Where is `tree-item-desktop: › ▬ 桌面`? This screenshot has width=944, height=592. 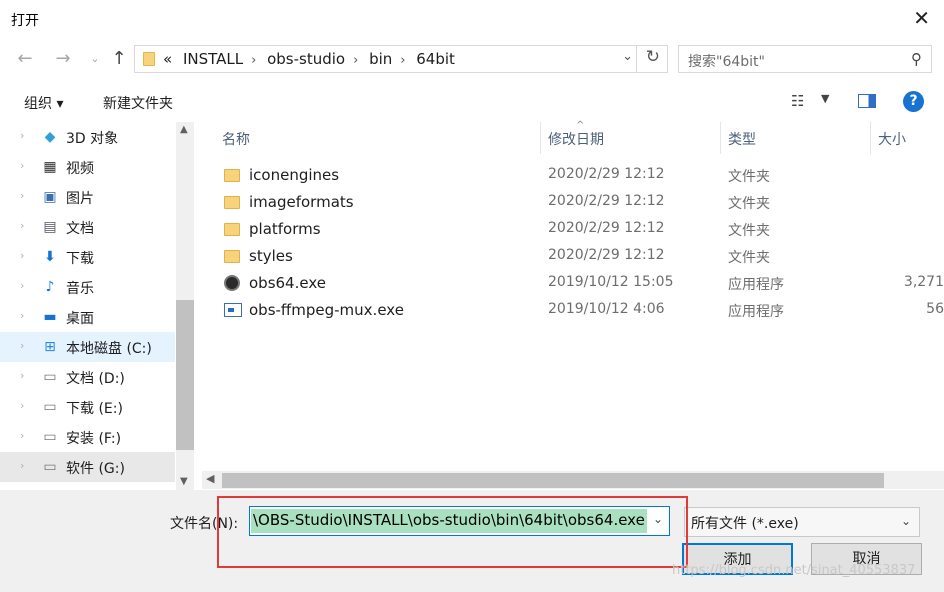 tree-item-desktop: › ▬ 桌面 is located at coordinates (87, 317).